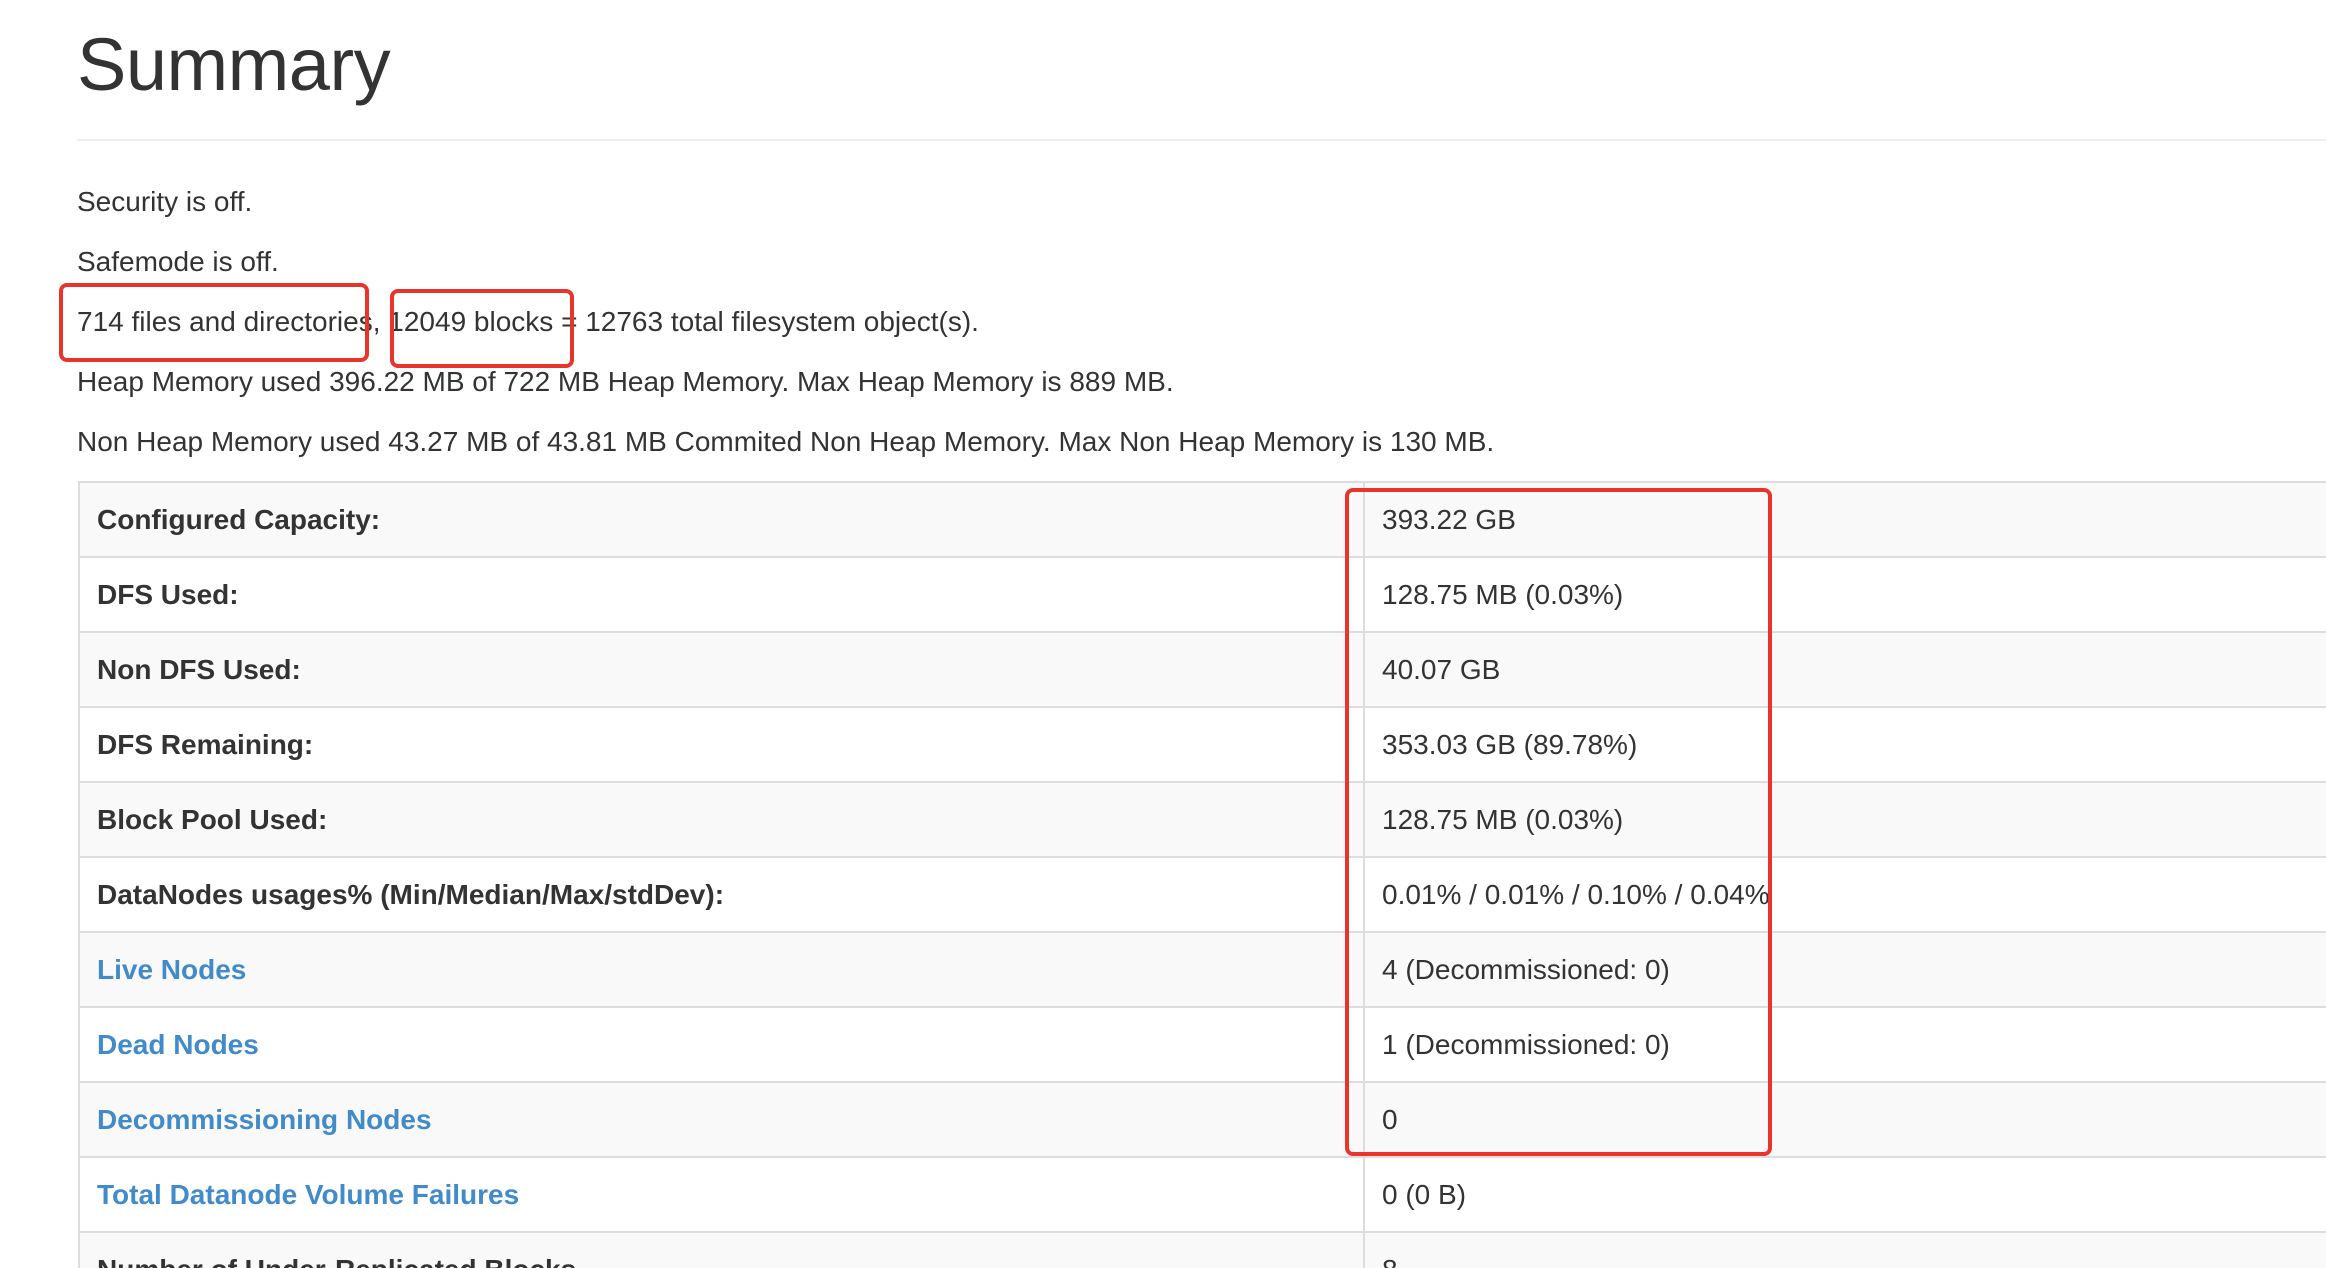 The height and width of the screenshot is (1268, 2326). I want to click on row-label-cell: Configured Capacity:, so click(721, 519).